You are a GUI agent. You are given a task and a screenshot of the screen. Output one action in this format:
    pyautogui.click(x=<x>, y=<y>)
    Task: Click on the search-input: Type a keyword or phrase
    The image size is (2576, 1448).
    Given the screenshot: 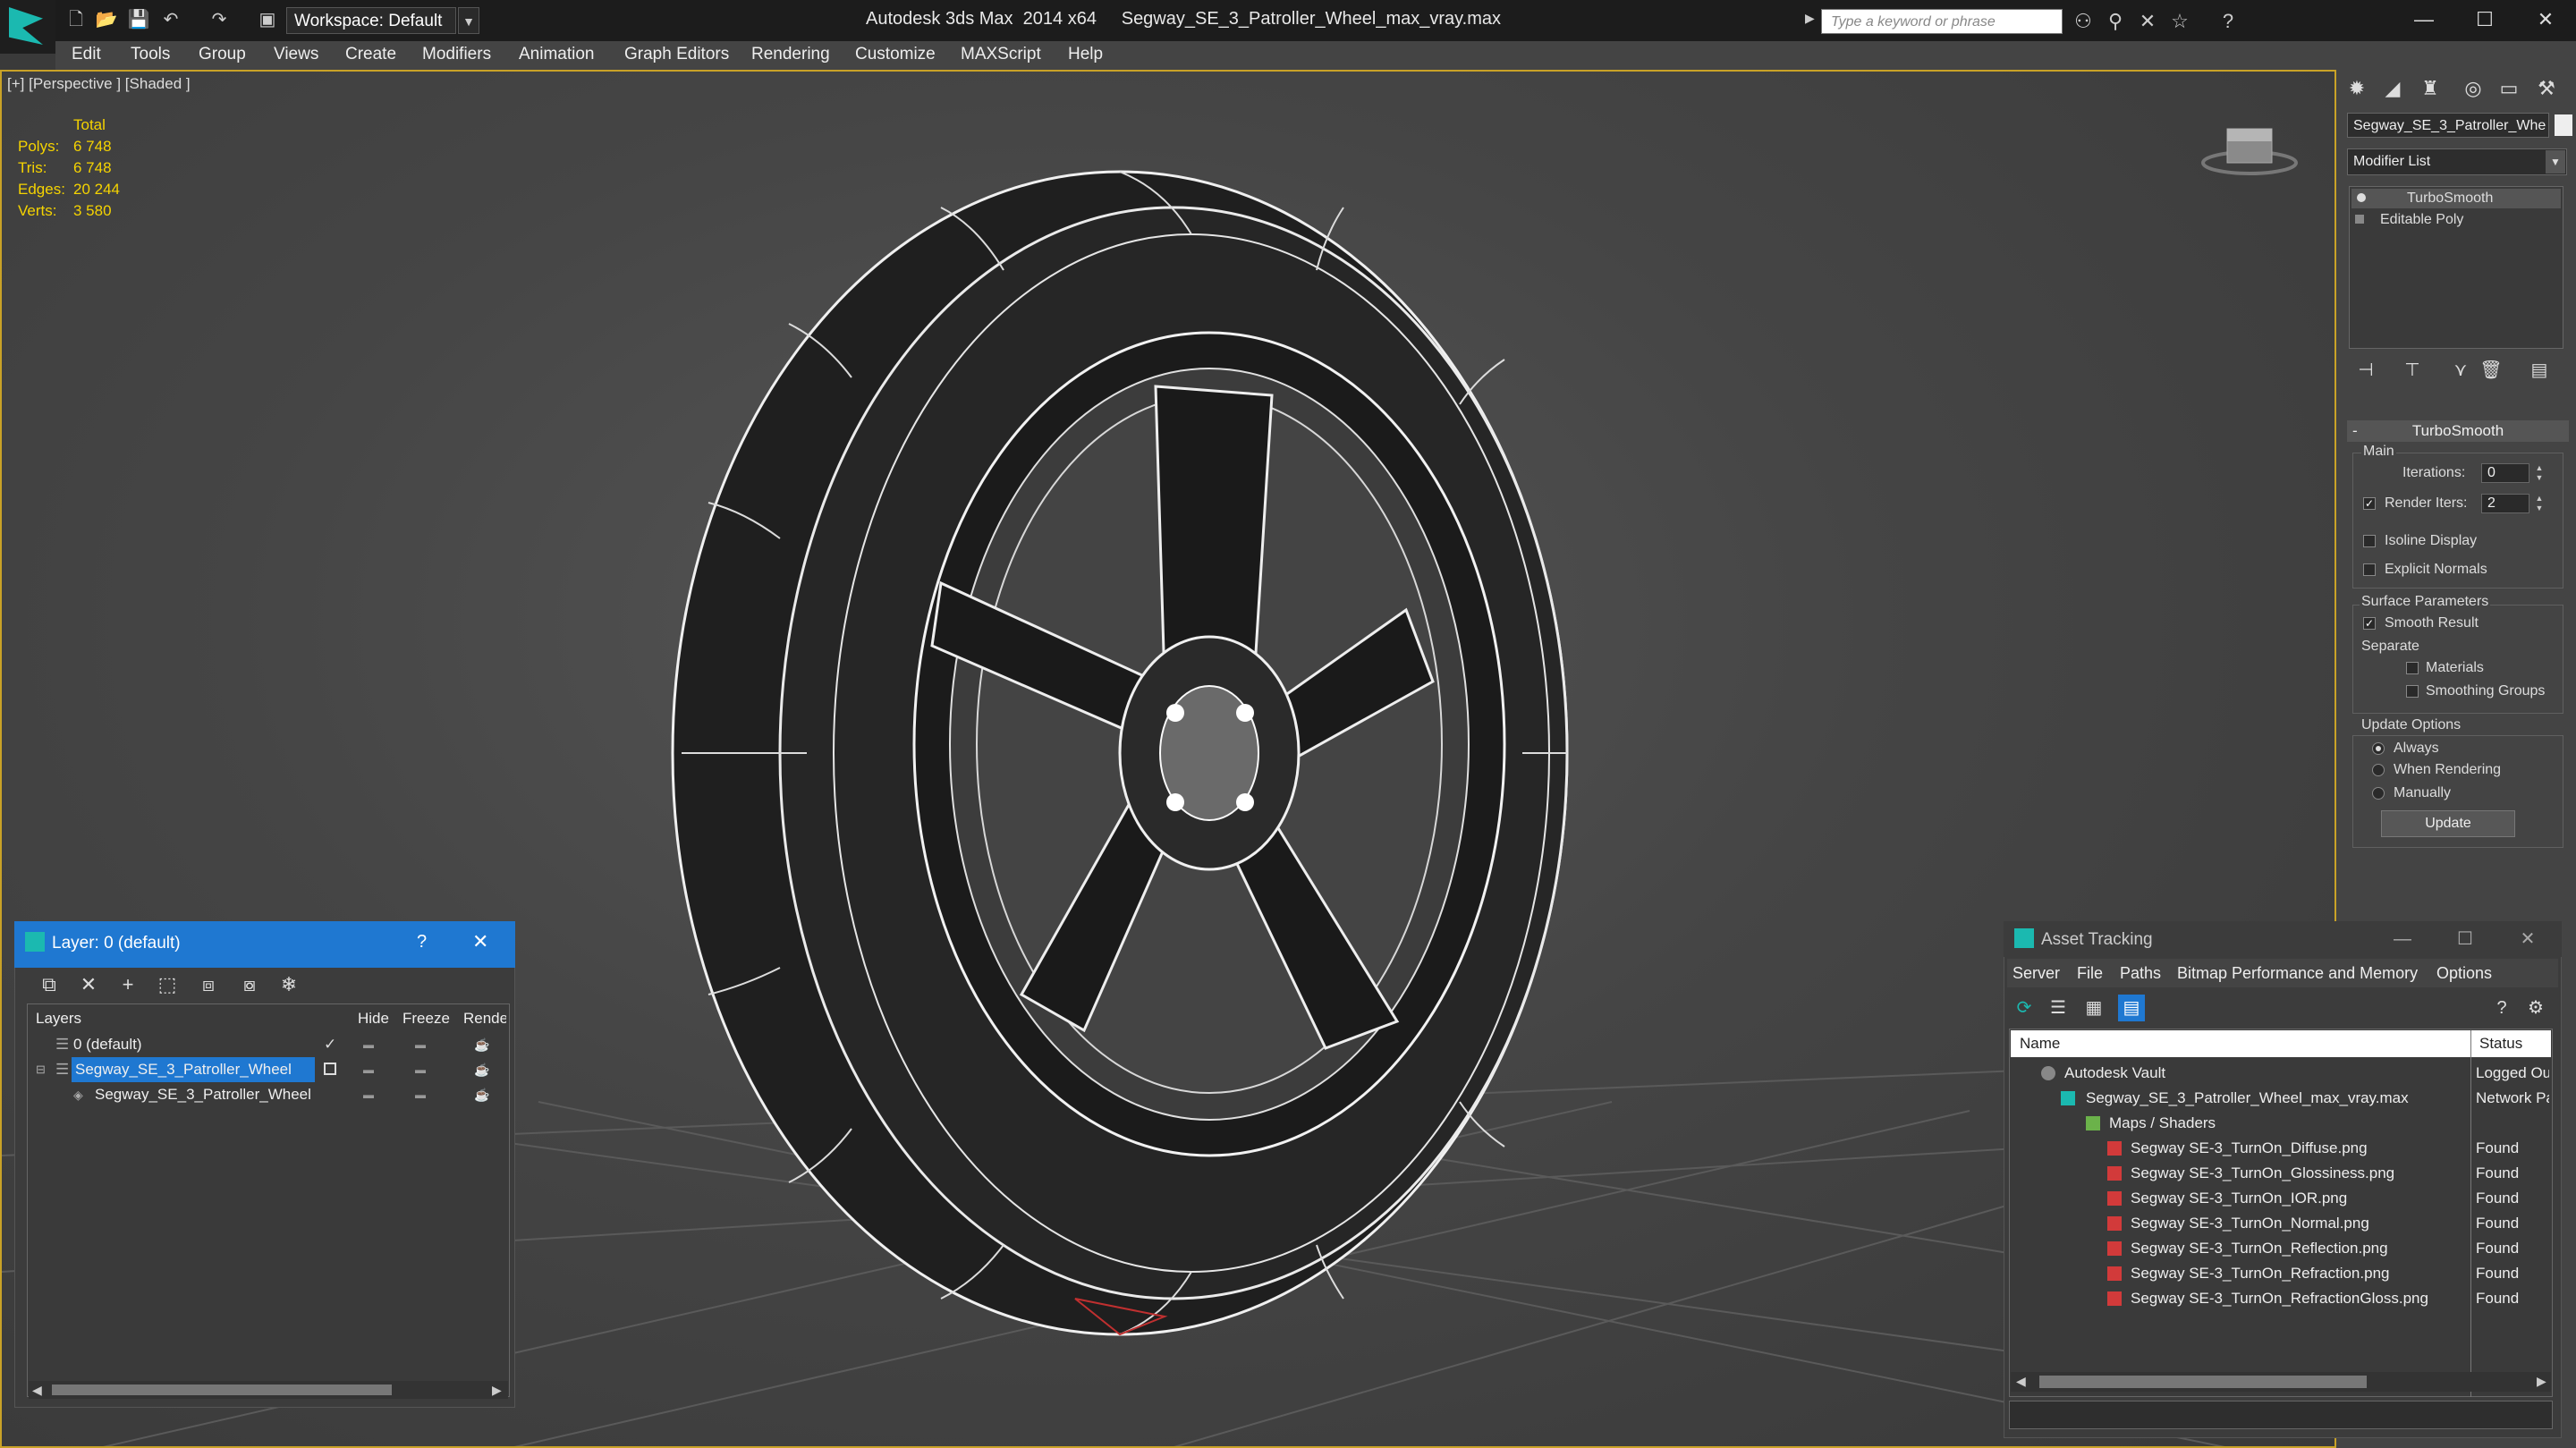 What is the action you would take?
    pyautogui.click(x=1942, y=21)
    